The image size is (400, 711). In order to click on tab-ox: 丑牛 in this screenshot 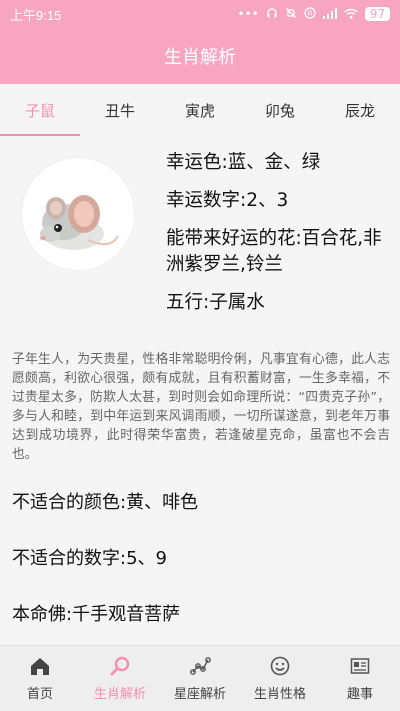, I will do `click(120, 110)`.